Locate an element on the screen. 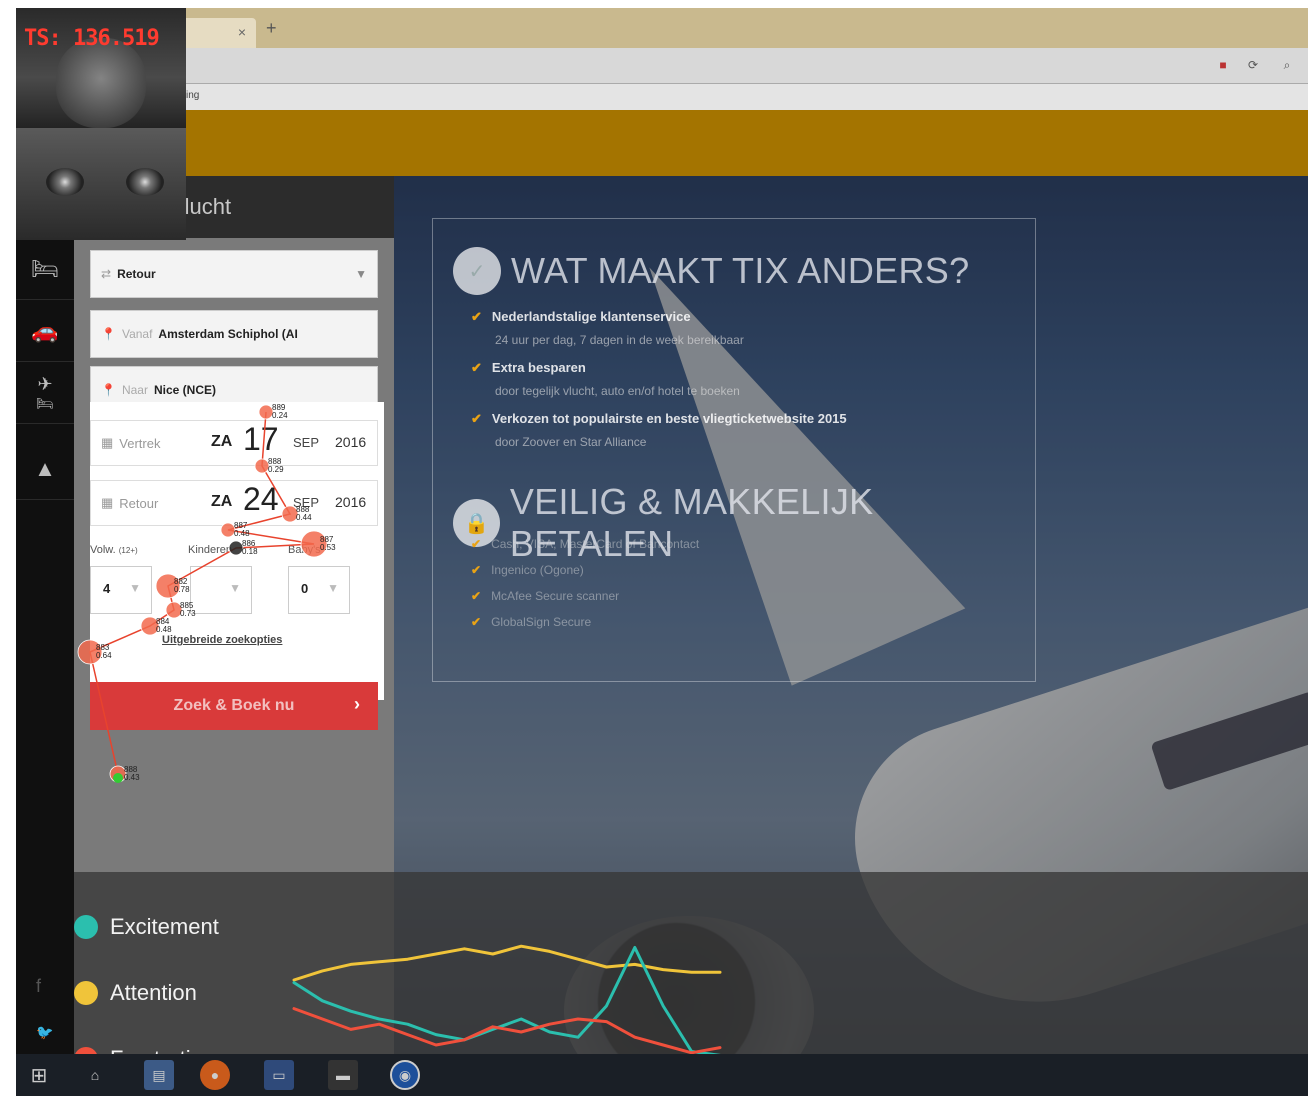  face-image is located at coordinates (101, 83).